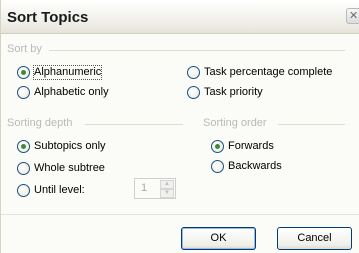  I want to click on radio-label: Whole subtree, so click(69, 167).